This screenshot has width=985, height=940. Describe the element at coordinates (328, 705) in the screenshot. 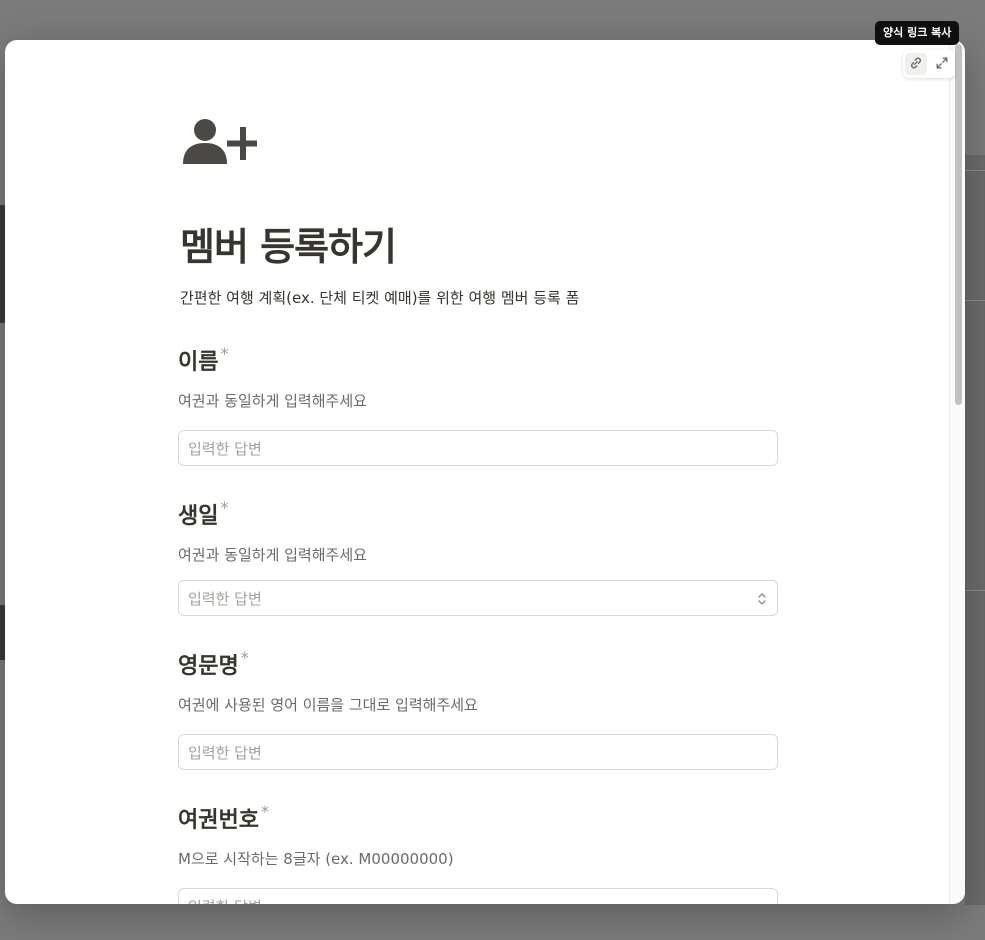

I see `field-help-text: 여권에 사용된 영어 이름을 그대로 입력해주세요` at that location.